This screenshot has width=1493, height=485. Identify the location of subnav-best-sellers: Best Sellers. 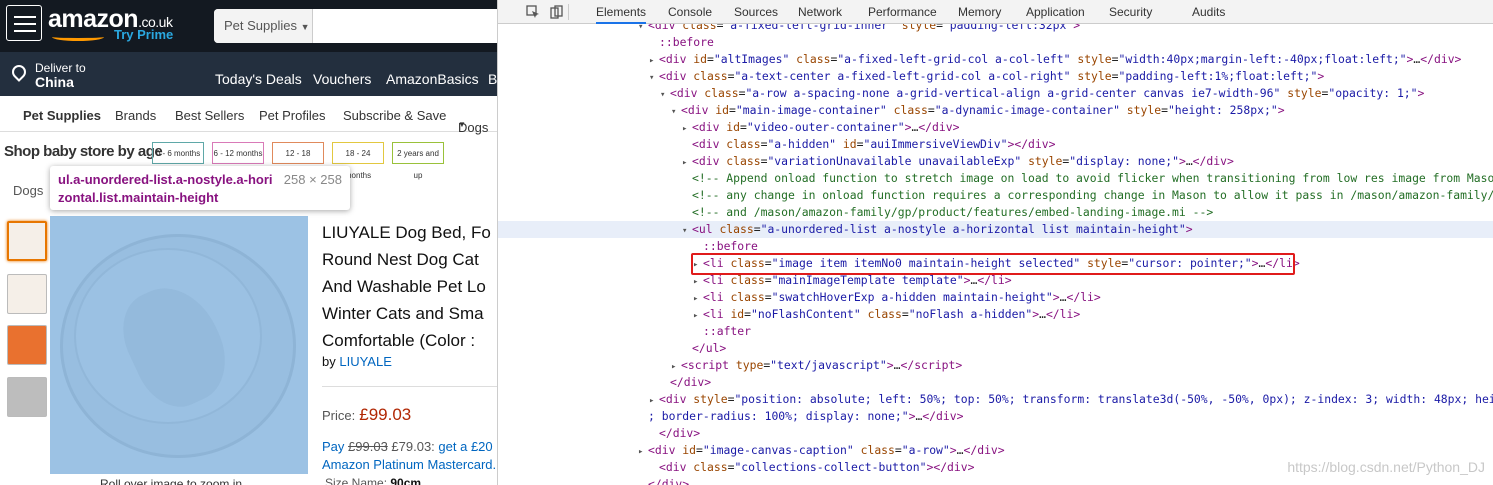
(209, 115).